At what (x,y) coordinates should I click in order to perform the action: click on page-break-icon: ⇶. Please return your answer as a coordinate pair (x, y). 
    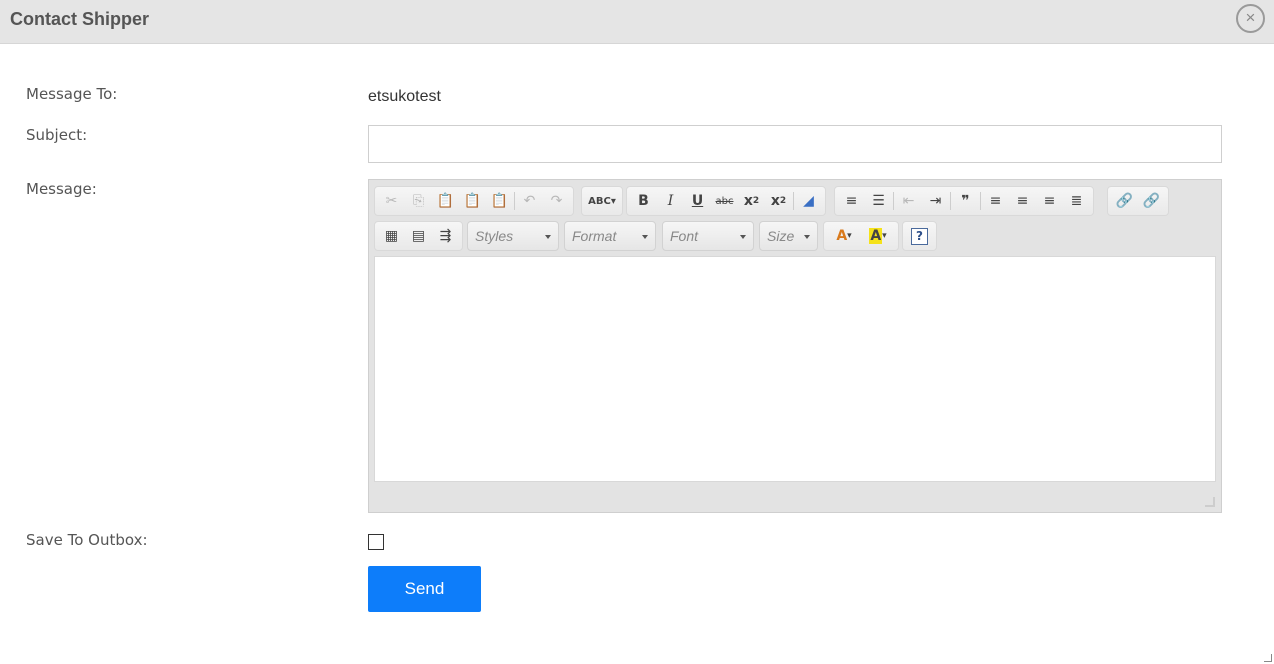
    Looking at the image, I should click on (445, 236).